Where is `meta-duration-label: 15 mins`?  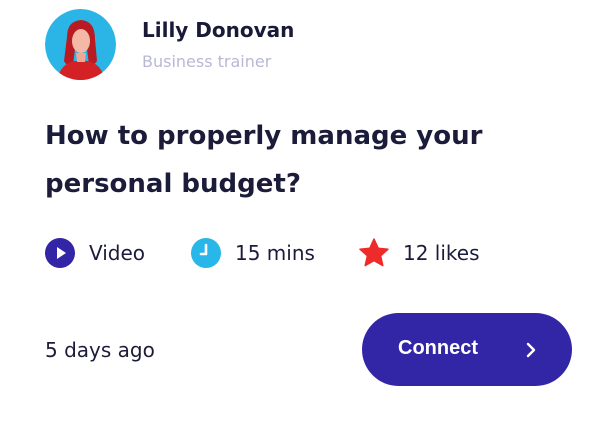
meta-duration-label: 15 mins is located at coordinates (275, 253).